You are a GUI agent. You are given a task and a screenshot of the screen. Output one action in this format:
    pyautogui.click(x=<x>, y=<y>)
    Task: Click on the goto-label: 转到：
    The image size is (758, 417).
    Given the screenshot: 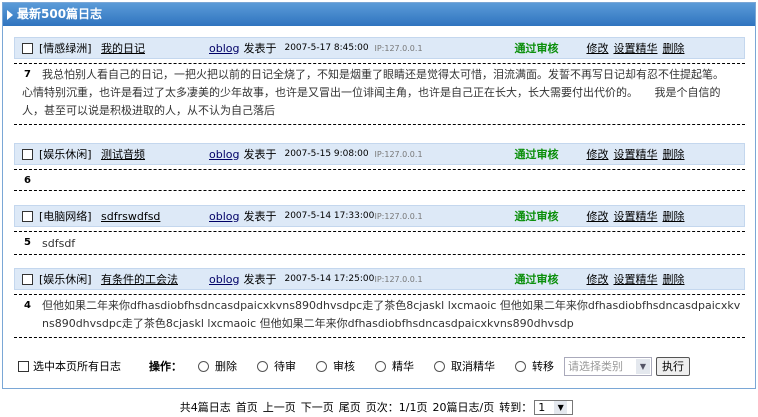 What is the action you would take?
    pyautogui.click(x=516, y=407)
    